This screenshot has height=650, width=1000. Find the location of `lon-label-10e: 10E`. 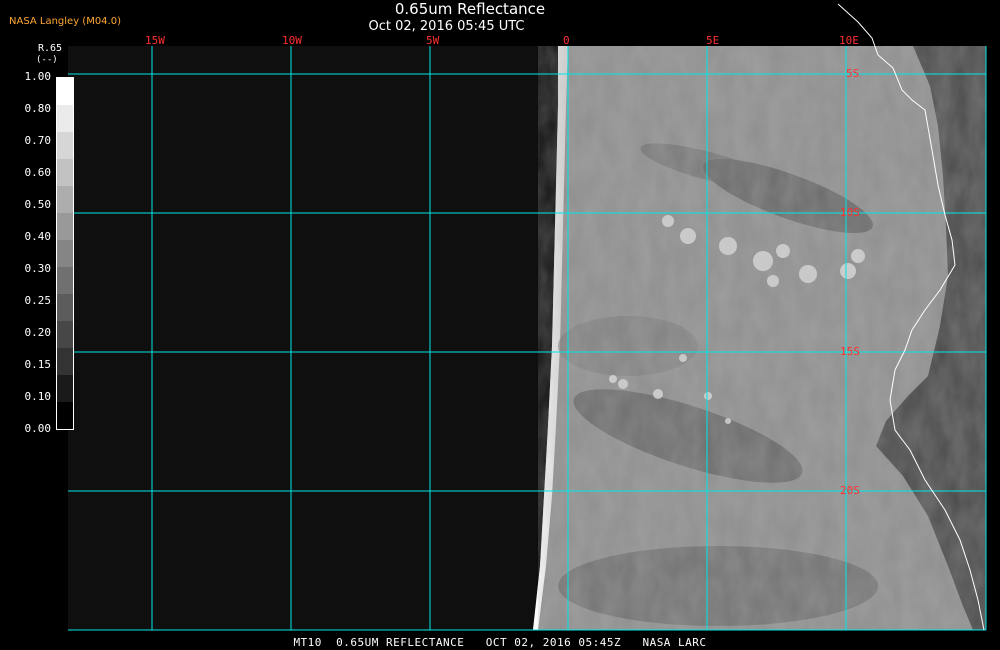

lon-label-10e: 10E is located at coordinates (849, 40).